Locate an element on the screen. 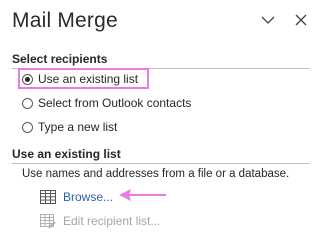  radio-select-outlook-contacts: Select from Outlook contacts is located at coordinates (106, 103).